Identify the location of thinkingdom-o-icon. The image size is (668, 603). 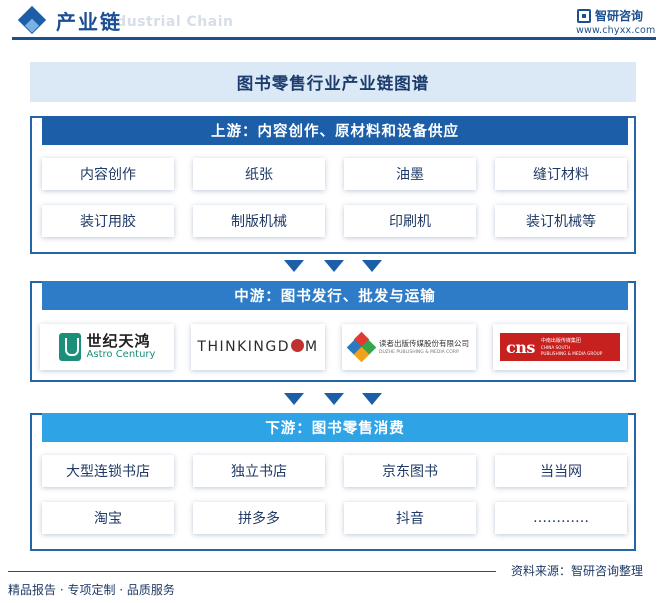
(297, 345).